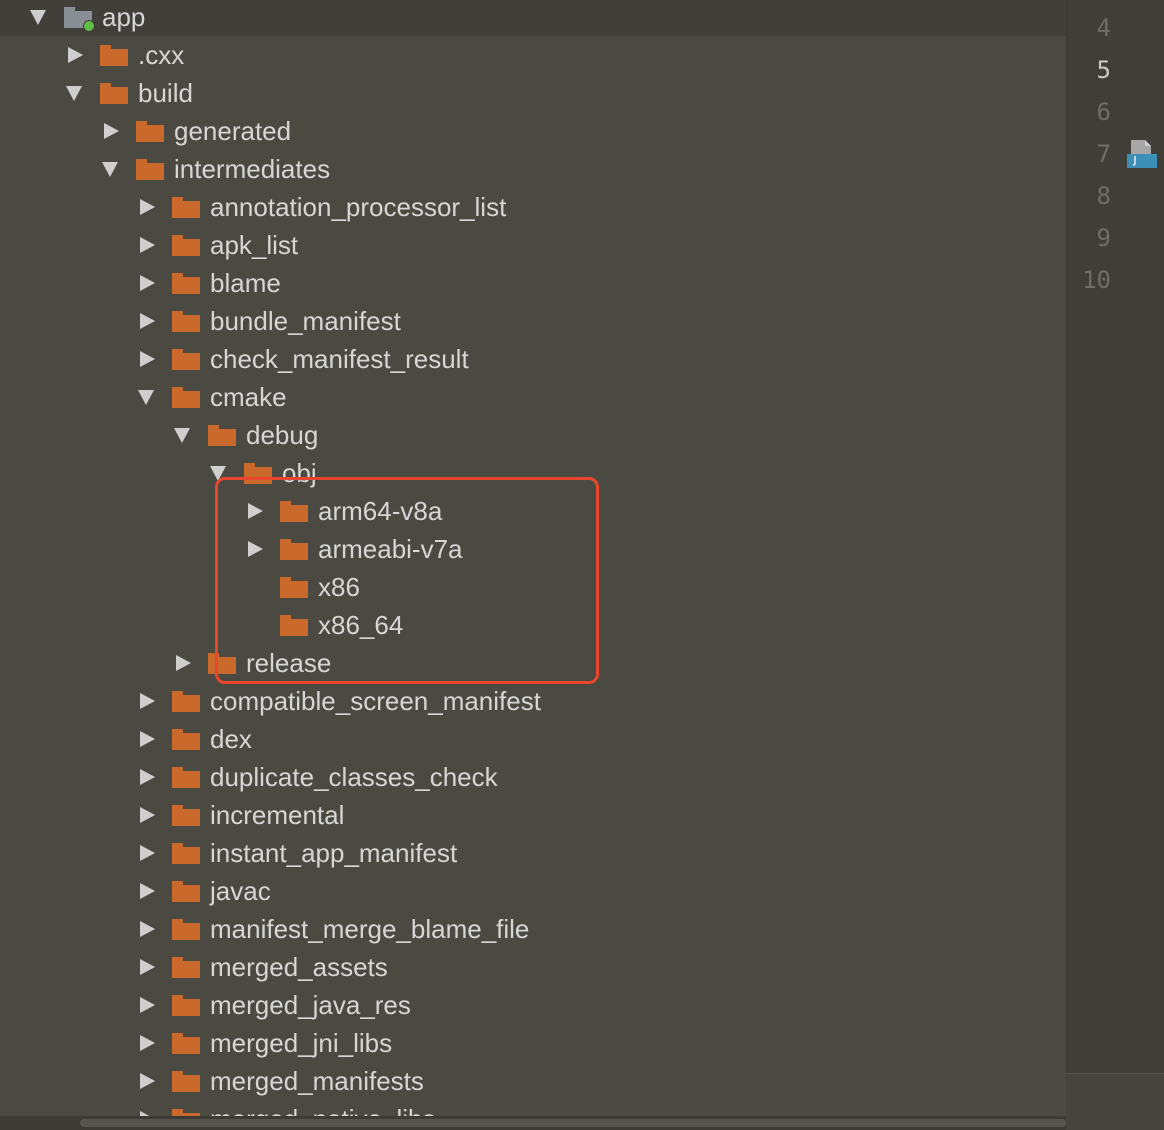 This screenshot has width=1164, height=1130. What do you see at coordinates (370, 929) in the screenshot?
I see `tree-node-label: manifest_merge_blame_file` at bounding box center [370, 929].